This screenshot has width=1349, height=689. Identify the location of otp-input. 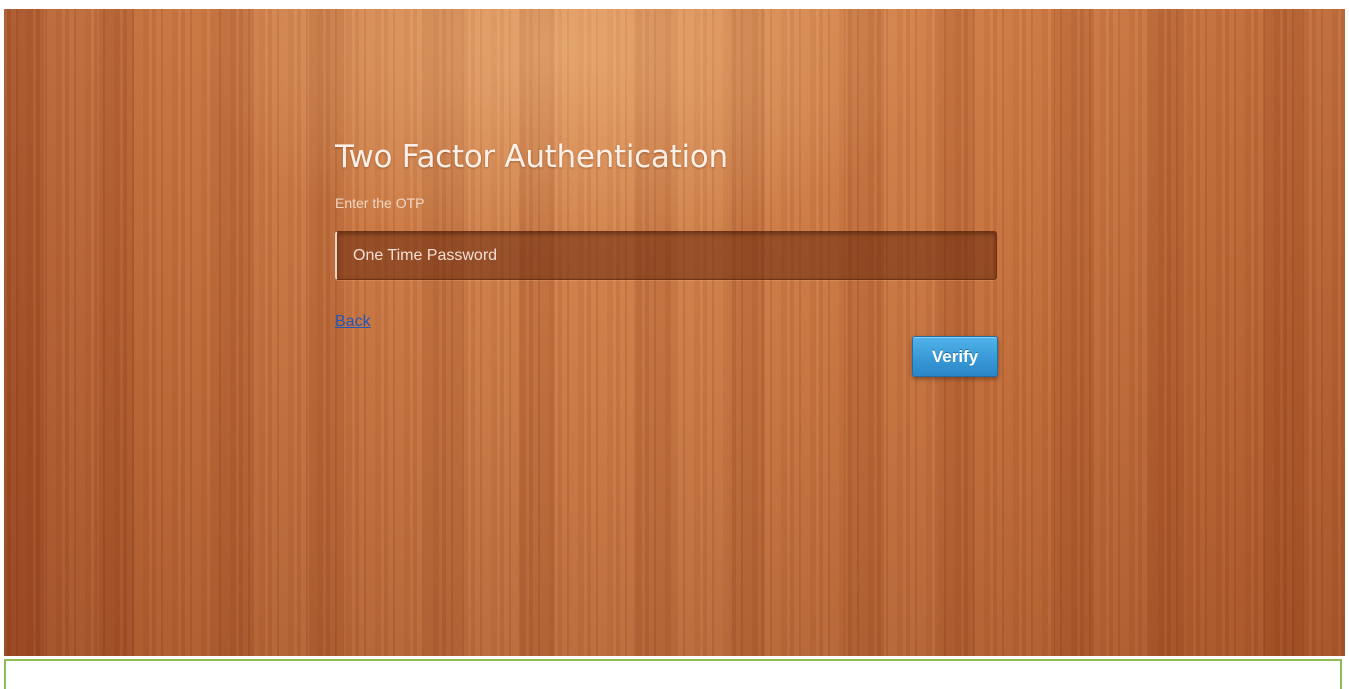
(666, 255).